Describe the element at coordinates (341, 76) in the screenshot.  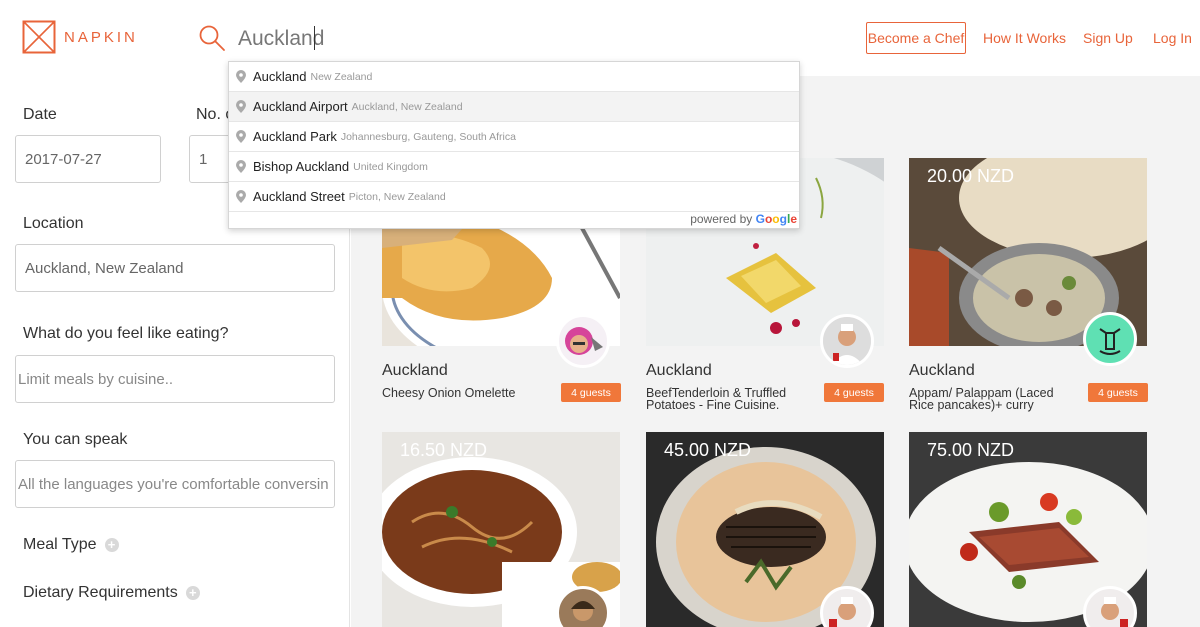
I see `suggestion-secondary-text: New Zealand` at that location.